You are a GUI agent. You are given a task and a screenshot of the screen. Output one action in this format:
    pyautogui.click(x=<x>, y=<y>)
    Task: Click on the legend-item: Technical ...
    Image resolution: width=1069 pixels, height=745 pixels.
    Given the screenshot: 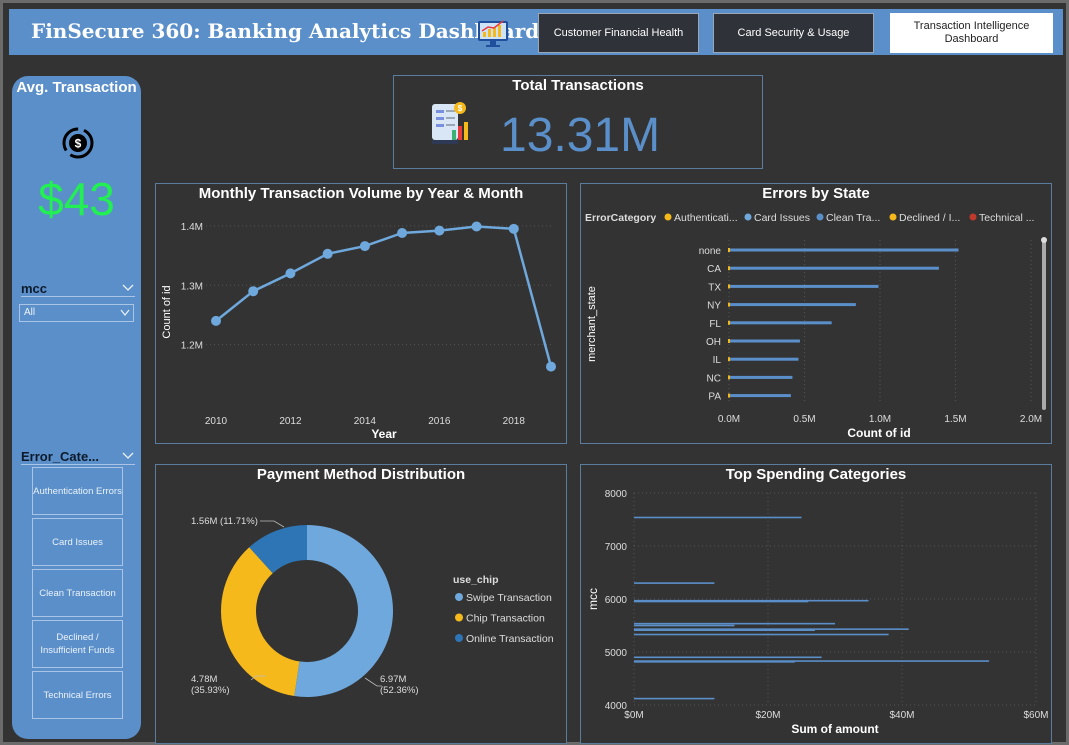 What is the action you would take?
    pyautogui.click(x=1006, y=218)
    